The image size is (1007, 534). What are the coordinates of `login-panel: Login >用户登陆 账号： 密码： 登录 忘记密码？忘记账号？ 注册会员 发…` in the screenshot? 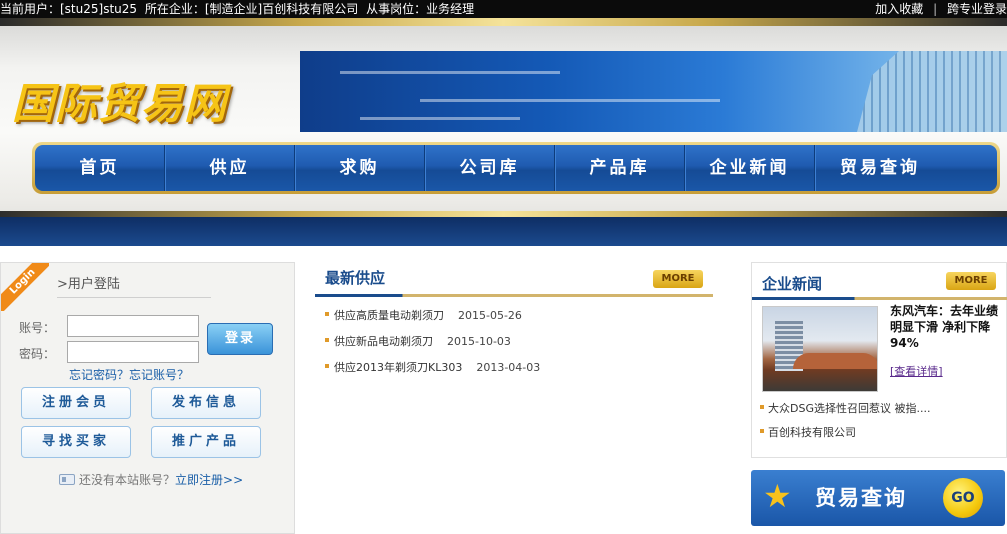 It's located at (147, 398).